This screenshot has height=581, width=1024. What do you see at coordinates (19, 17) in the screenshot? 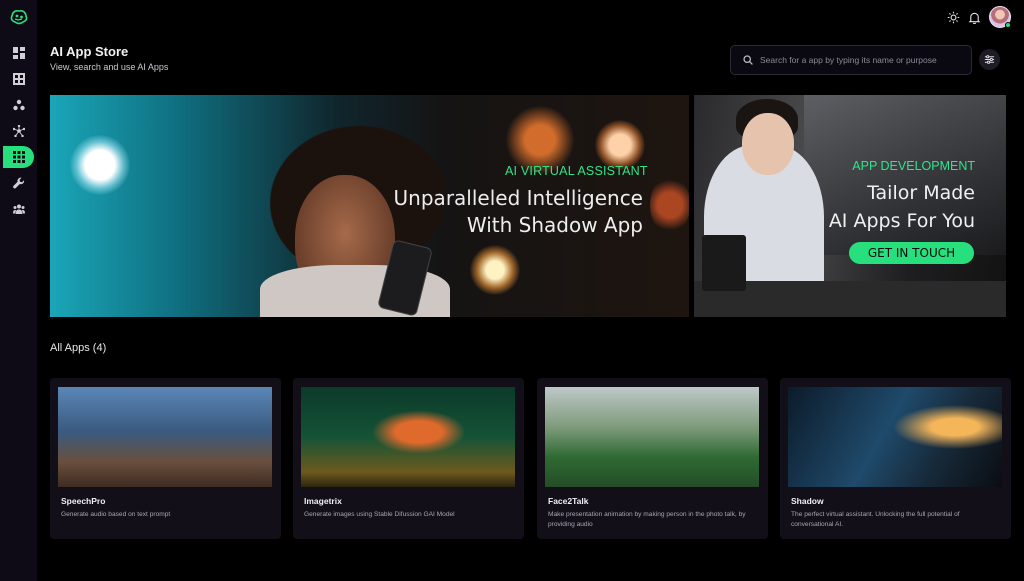
I see `brand-logo-icon` at bounding box center [19, 17].